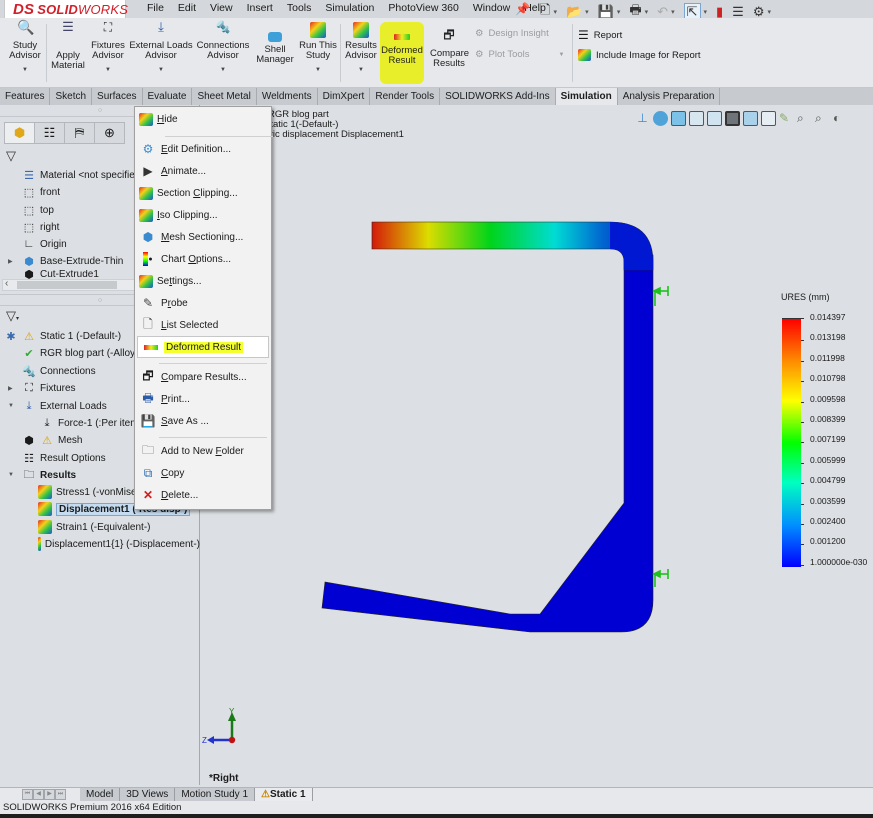 The image size is (873, 818). Describe the element at coordinates (203, 325) in the screenshot. I see `menu-item-list-selected: 🗋 List Selected` at that location.